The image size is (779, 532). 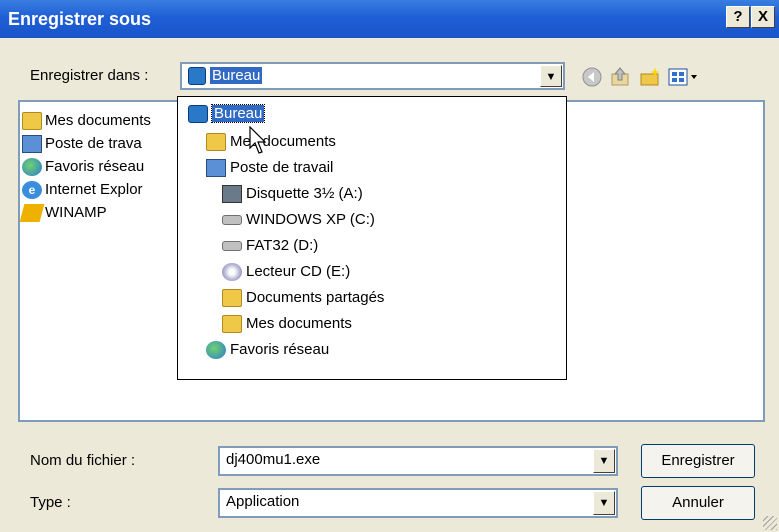 I want to click on help-button: ?, so click(x=738, y=17).